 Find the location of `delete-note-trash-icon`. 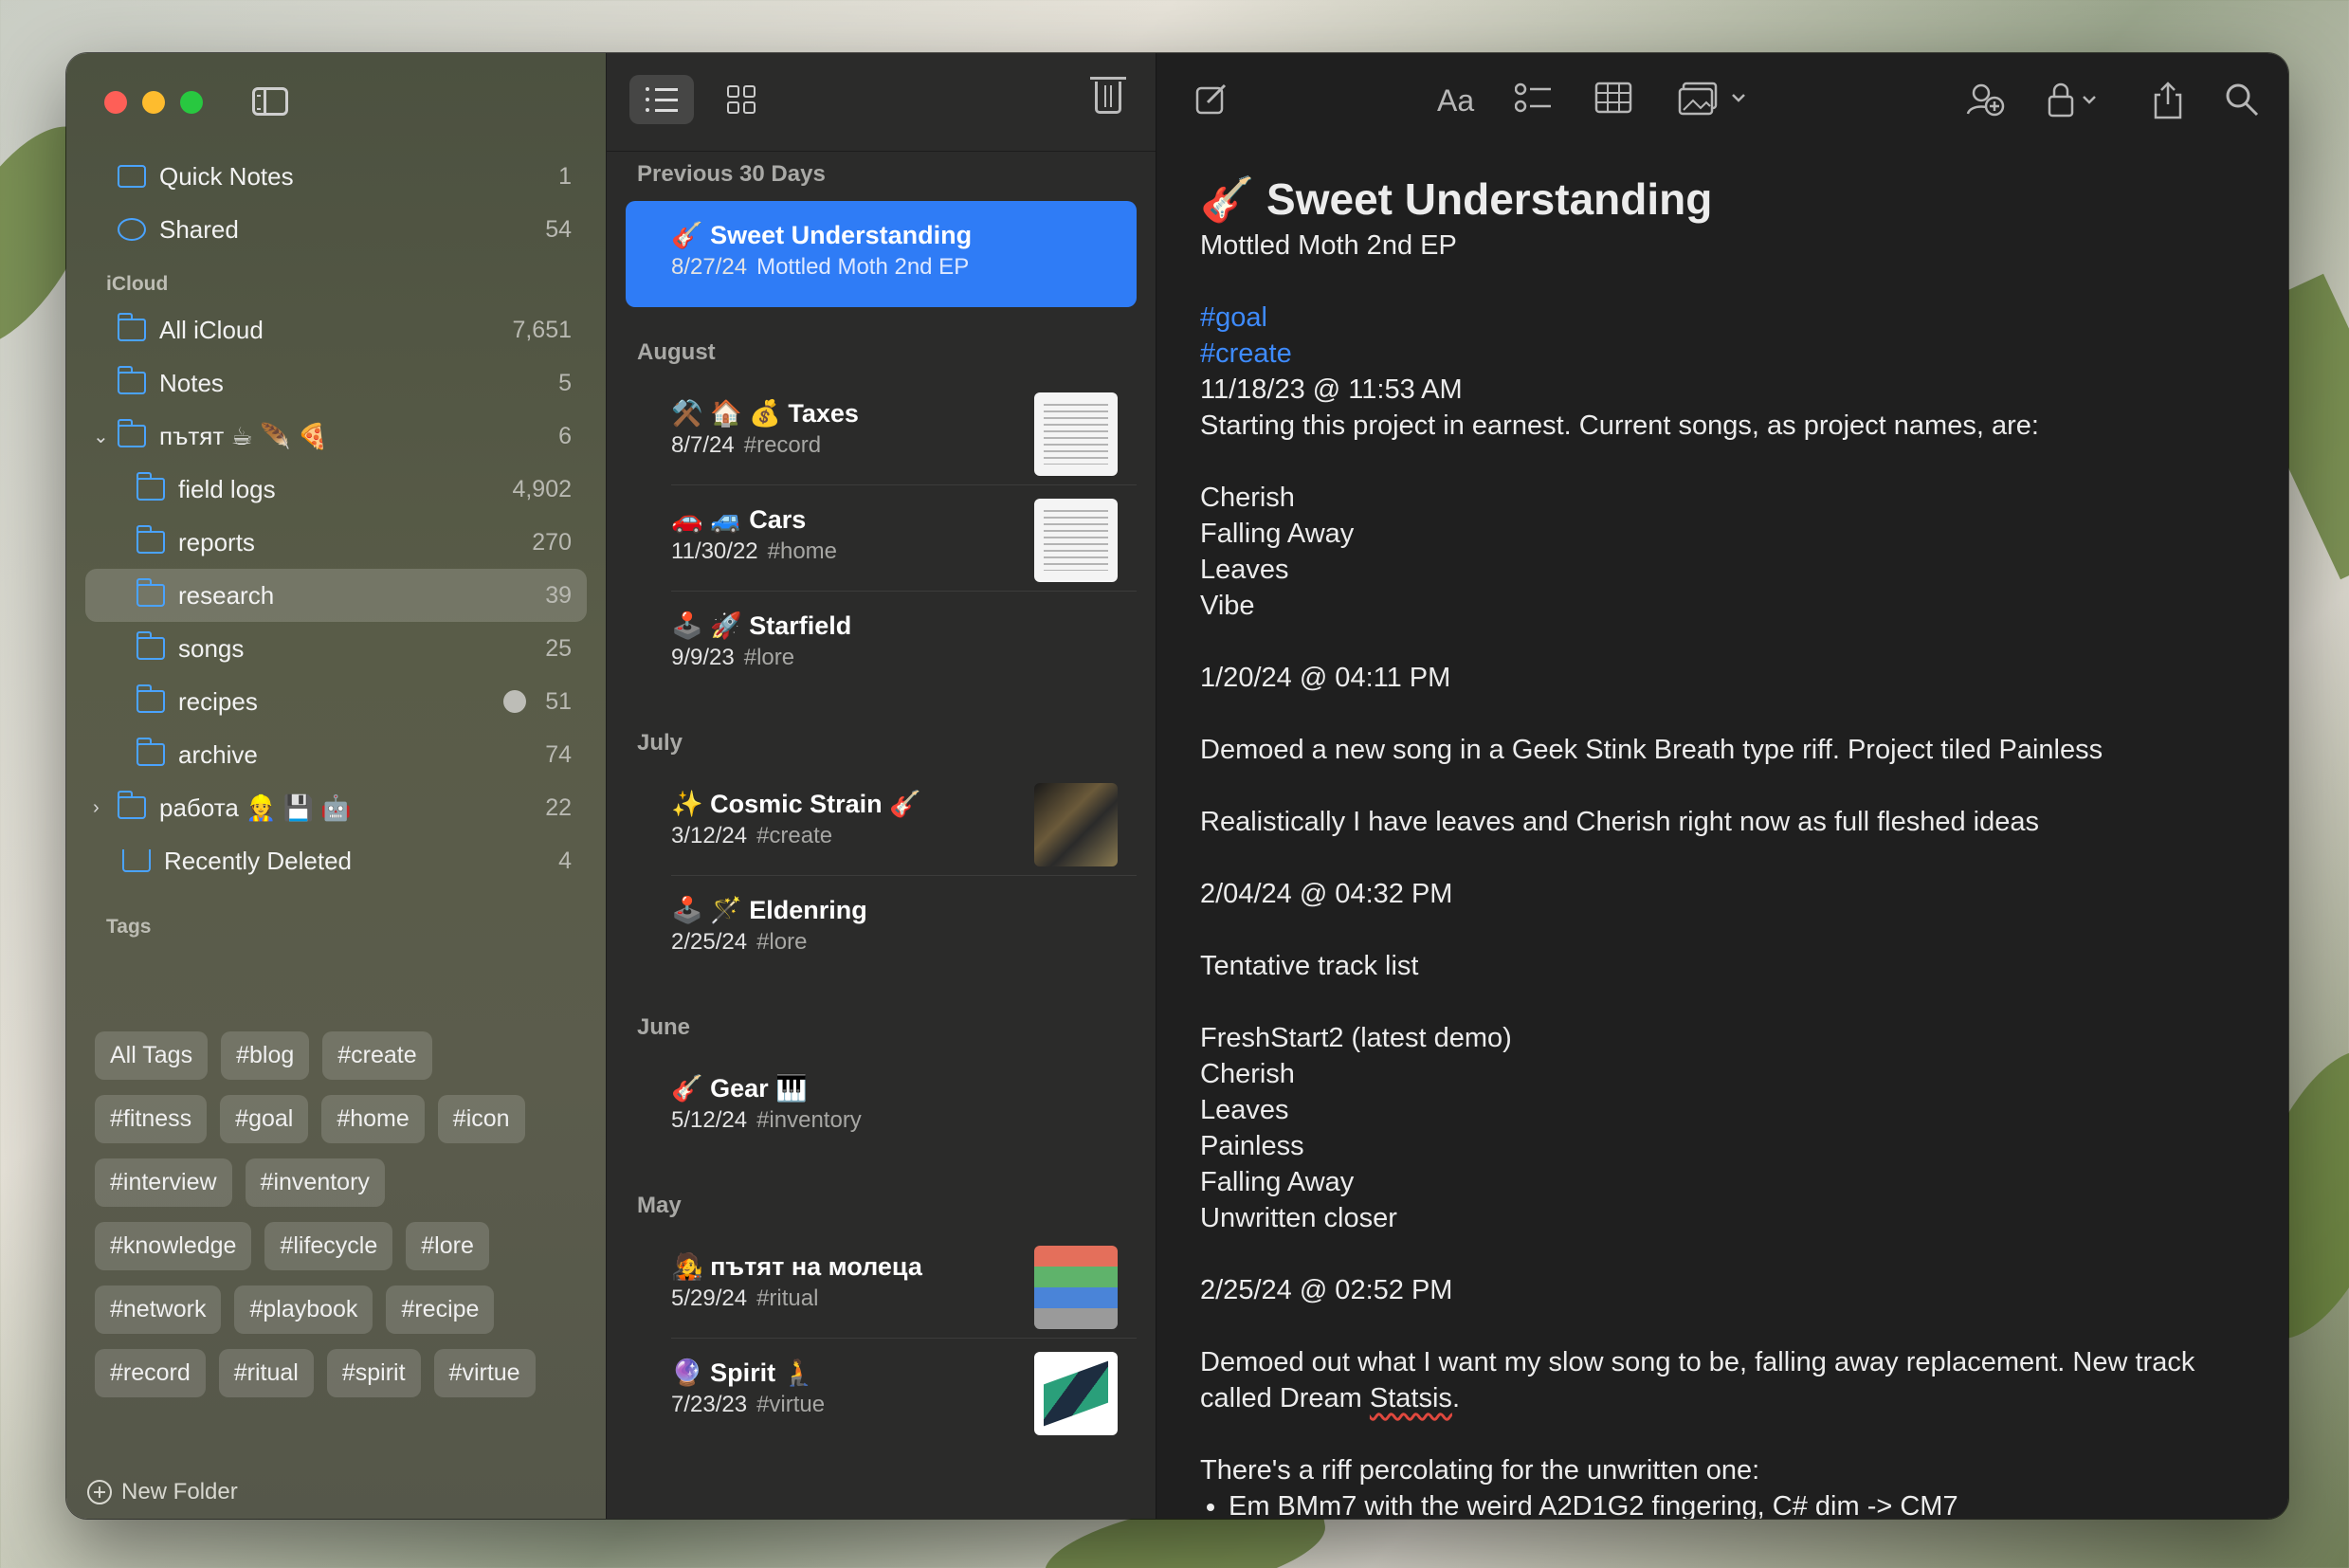

delete-note-trash-icon is located at coordinates (1108, 95).